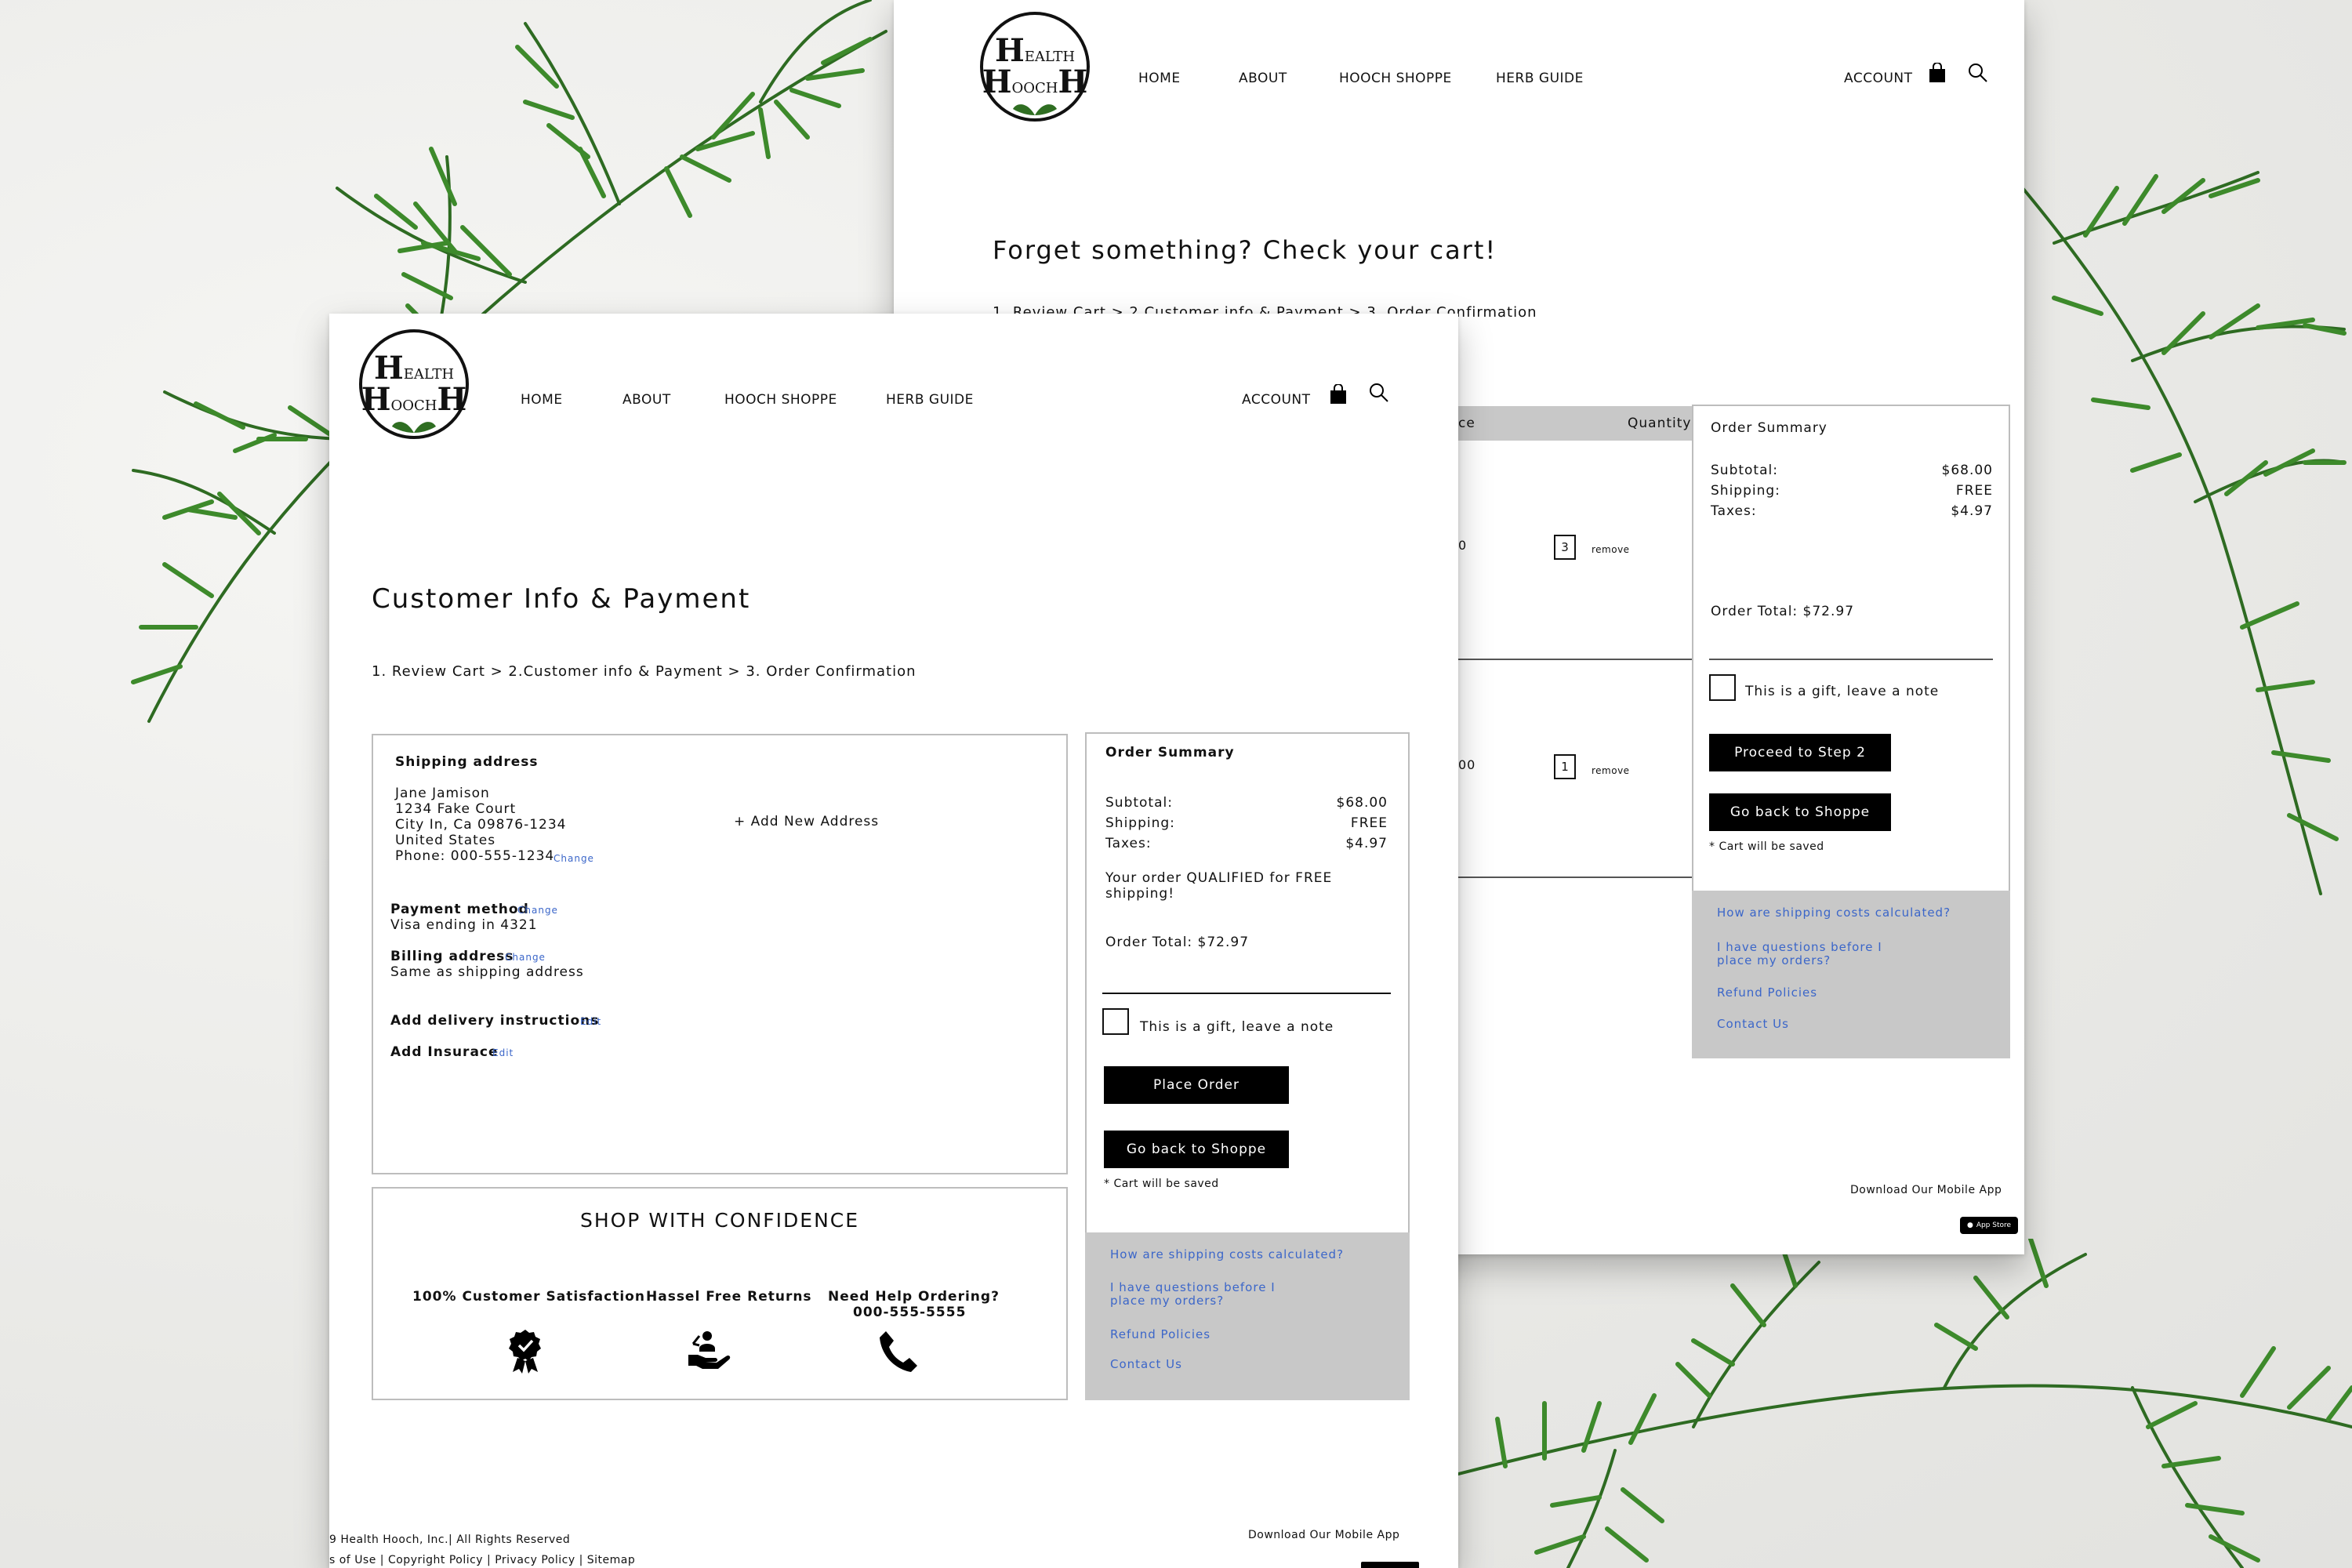  I want to click on address-name: Jane Jamison, so click(442, 793).